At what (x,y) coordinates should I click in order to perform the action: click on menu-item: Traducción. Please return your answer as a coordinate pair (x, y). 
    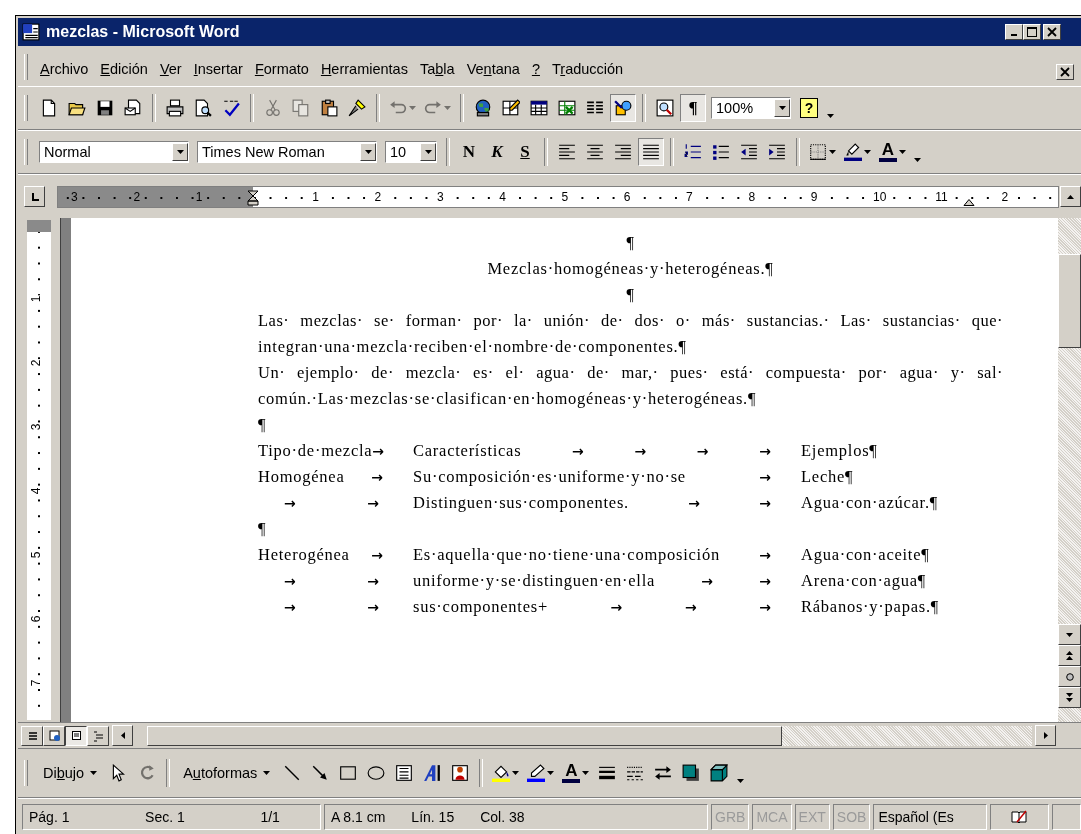
    Looking at the image, I should click on (587, 69).